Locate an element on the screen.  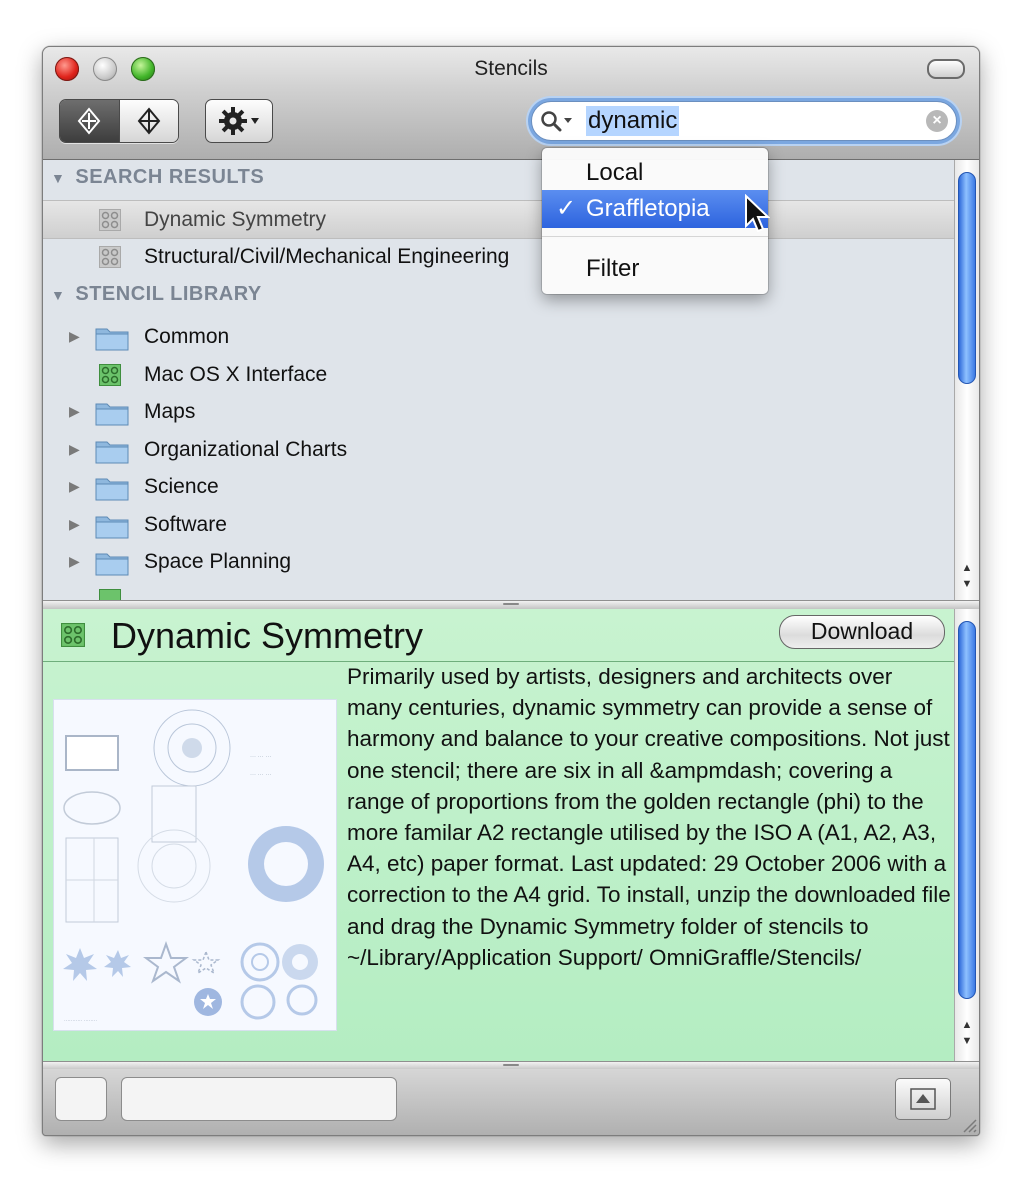
menu-item-label: Filter is located at coordinates (613, 268).